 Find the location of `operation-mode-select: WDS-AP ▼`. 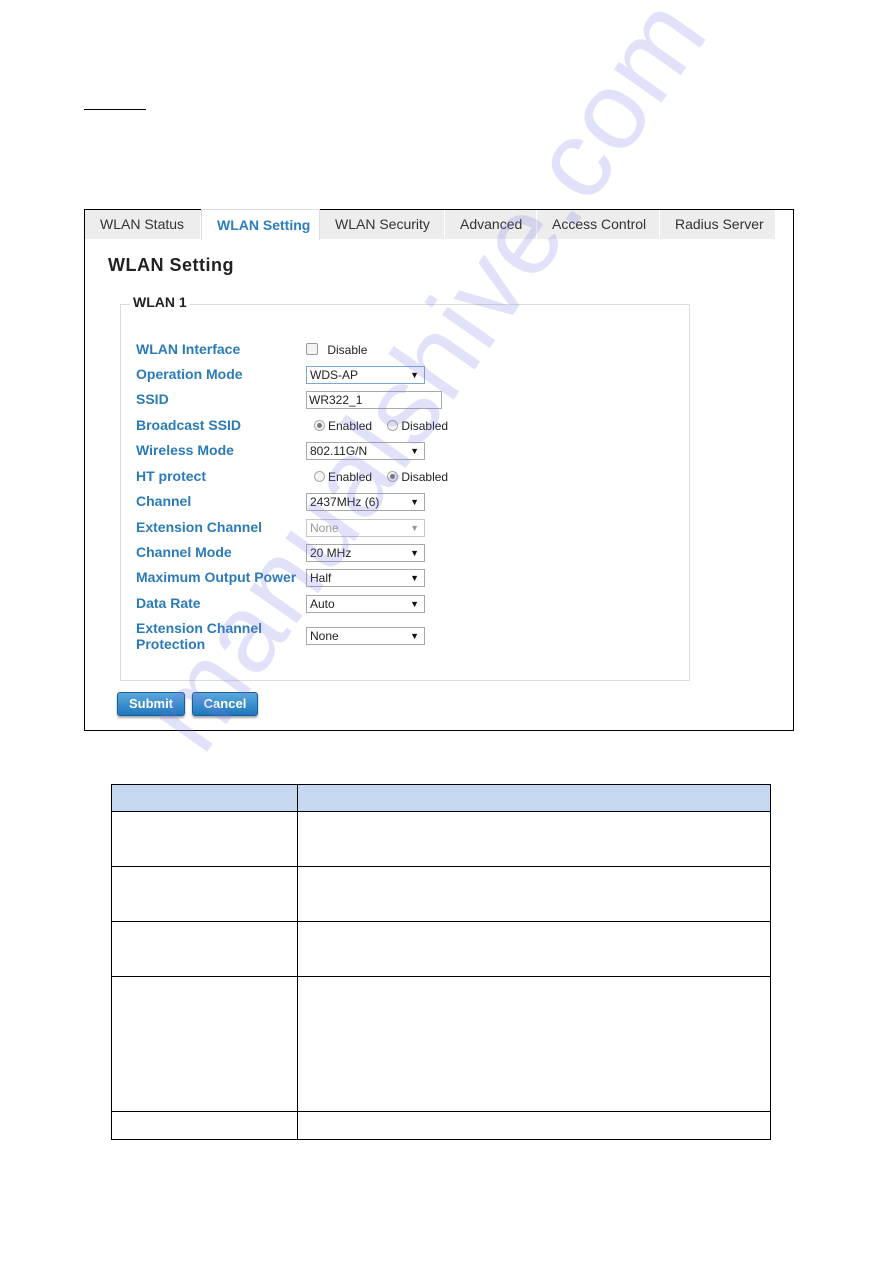

operation-mode-select: WDS-AP ▼ is located at coordinates (365, 375).